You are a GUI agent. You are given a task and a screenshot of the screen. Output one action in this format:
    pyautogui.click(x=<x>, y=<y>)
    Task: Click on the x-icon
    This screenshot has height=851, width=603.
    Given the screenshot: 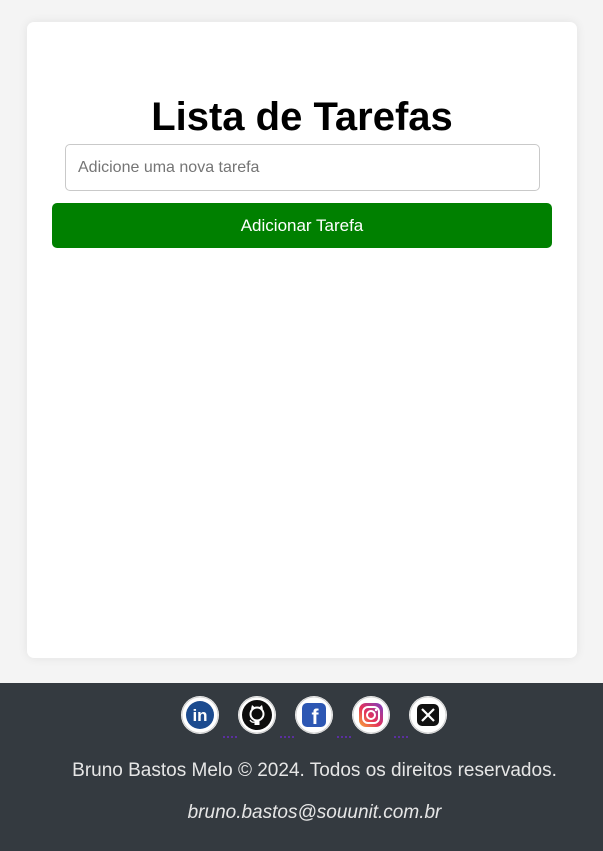 What is the action you would take?
    pyautogui.click(x=428, y=715)
    